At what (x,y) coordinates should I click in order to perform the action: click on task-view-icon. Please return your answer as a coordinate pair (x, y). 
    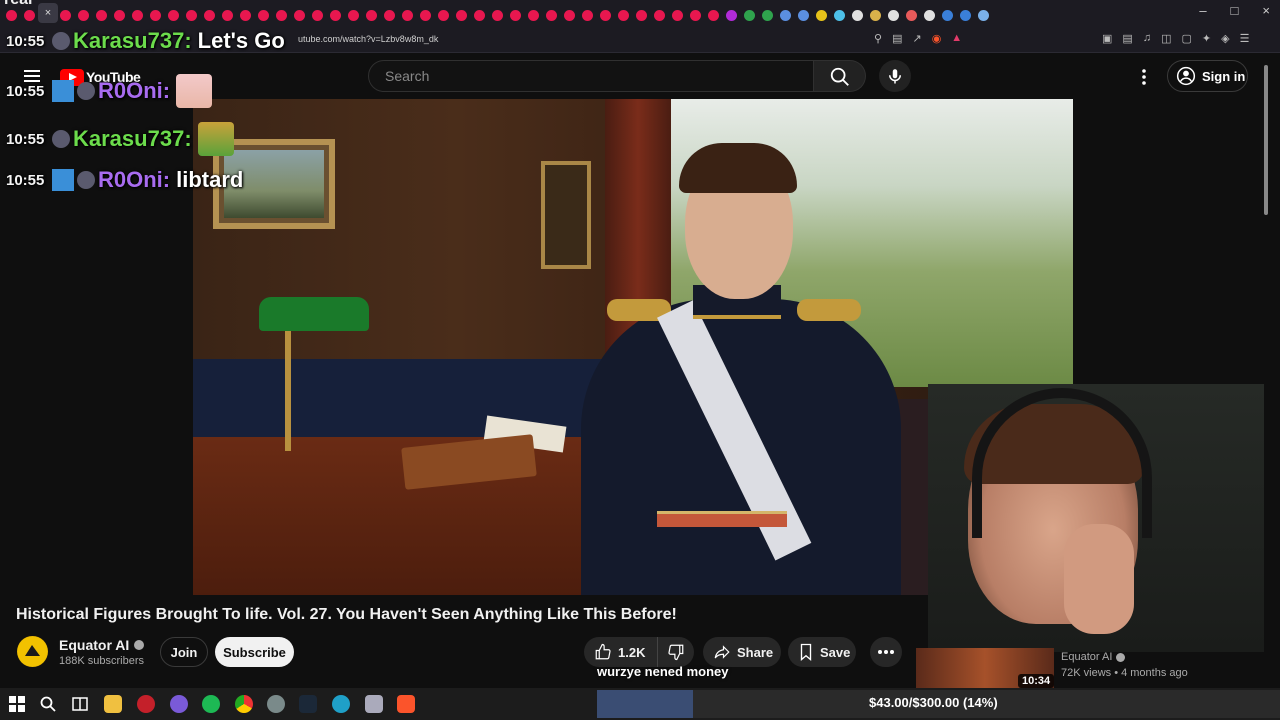
    Looking at the image, I should click on (80, 704).